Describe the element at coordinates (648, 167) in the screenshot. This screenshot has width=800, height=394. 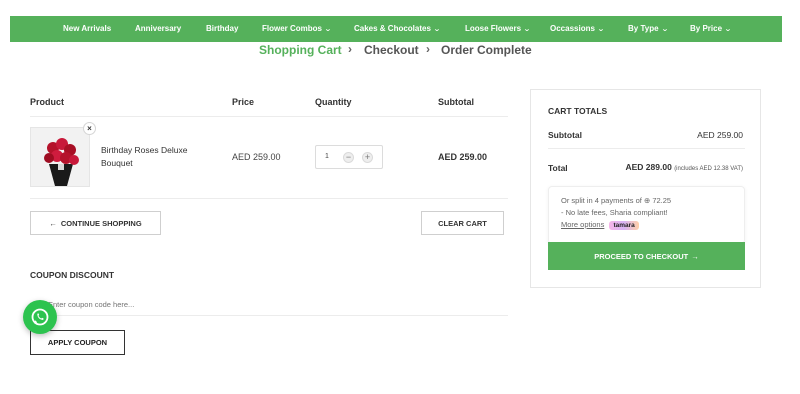
I see `total-value: AED 289.00` at that location.